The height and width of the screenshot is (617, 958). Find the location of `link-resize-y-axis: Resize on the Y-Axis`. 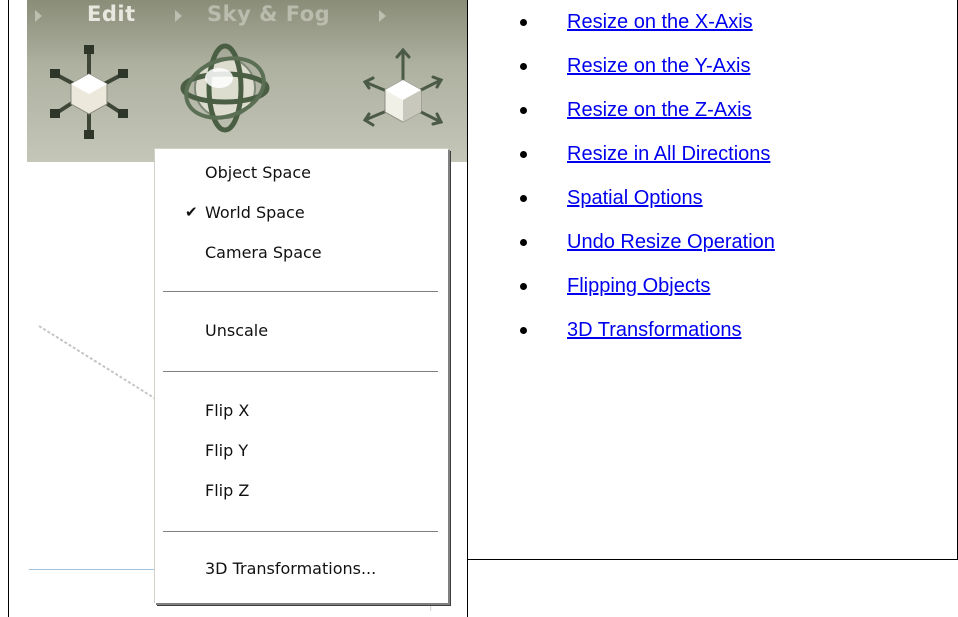

link-resize-y-axis: Resize on the Y-Axis is located at coordinates (658, 66).